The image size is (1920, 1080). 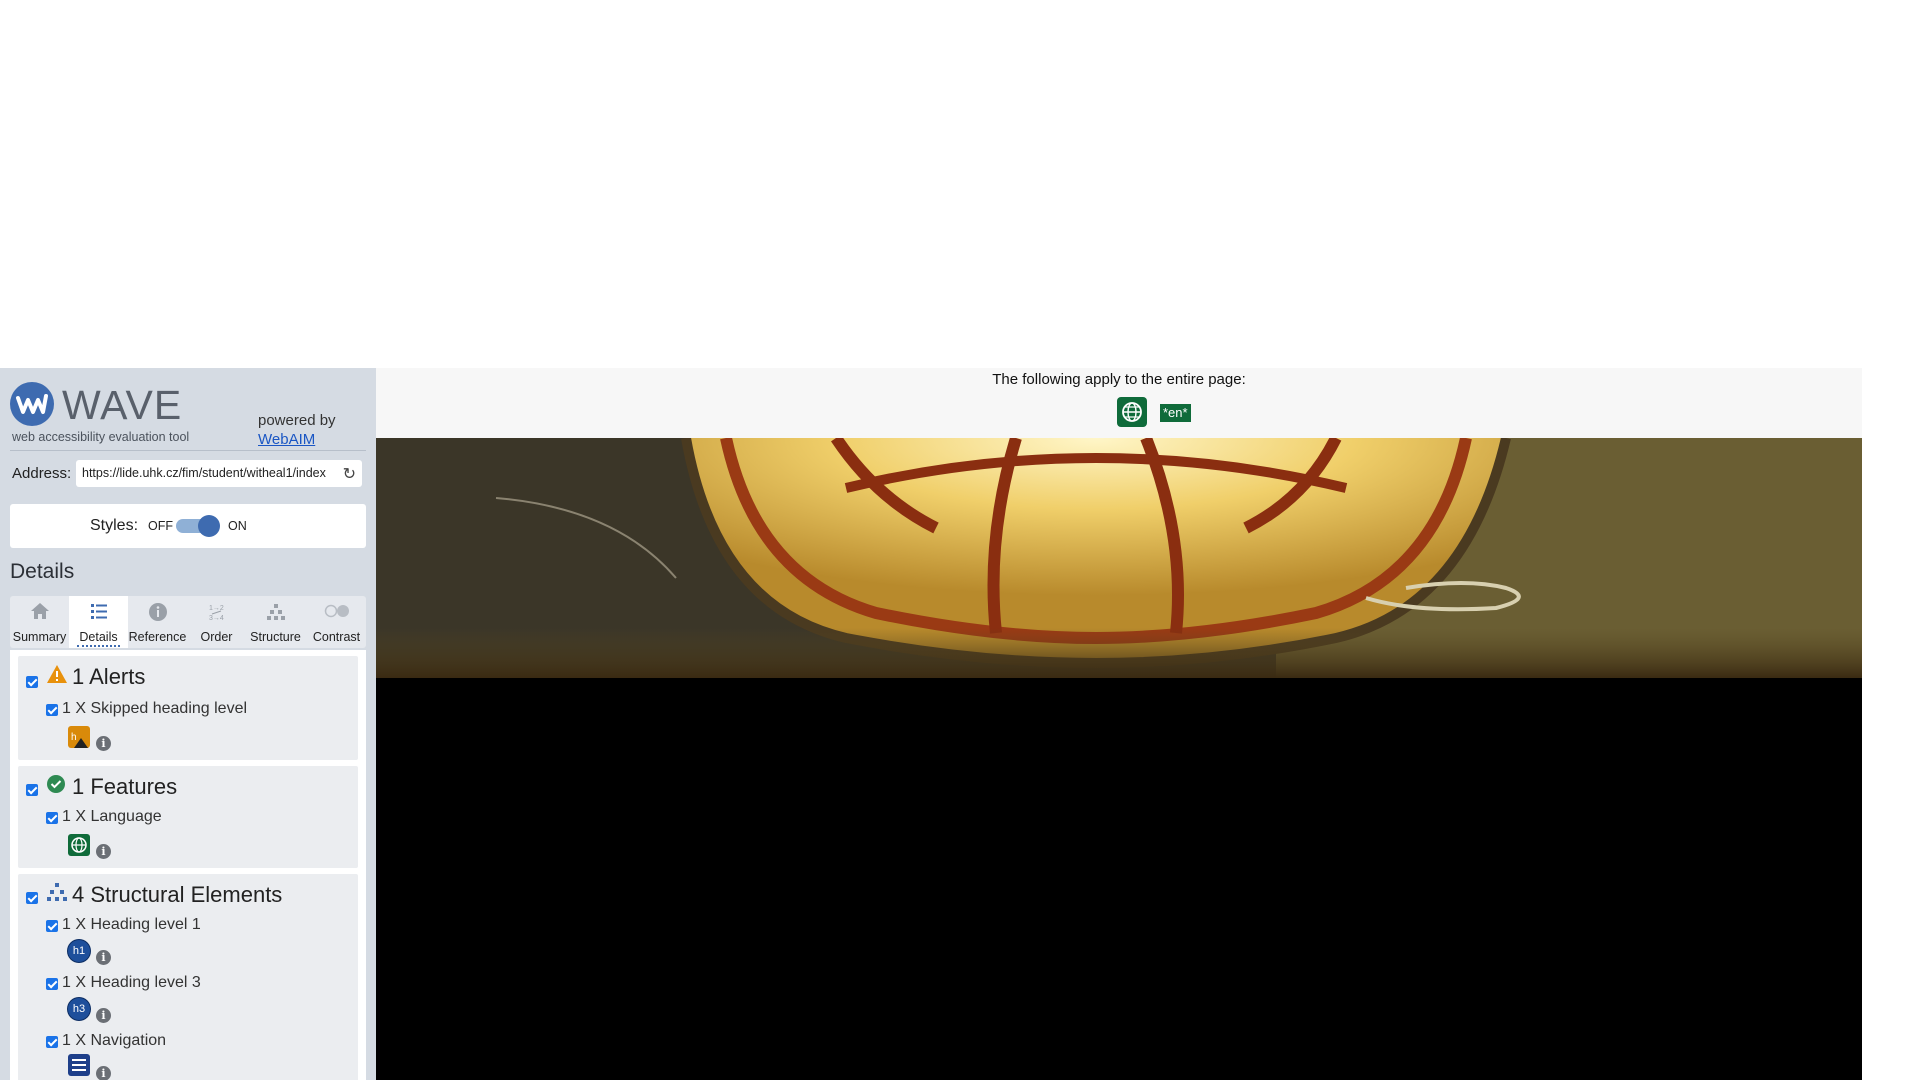 I want to click on tab-label: Summary, so click(x=39, y=637).